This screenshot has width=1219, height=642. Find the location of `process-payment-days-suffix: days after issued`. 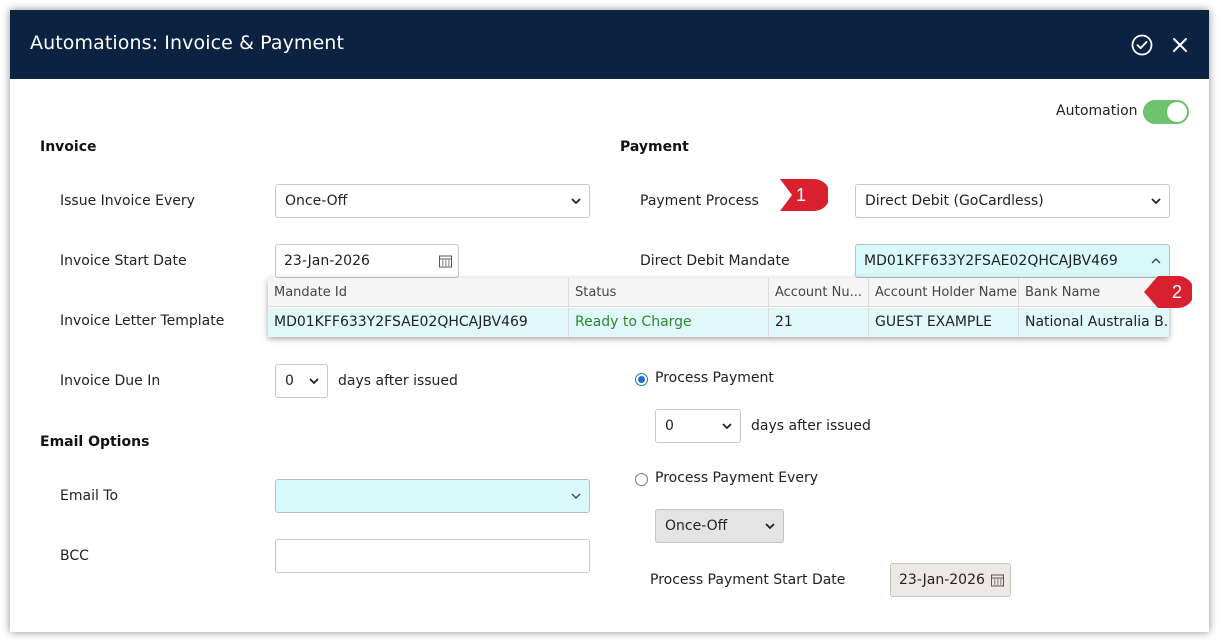

process-payment-days-suffix: days after issued is located at coordinates (811, 426).